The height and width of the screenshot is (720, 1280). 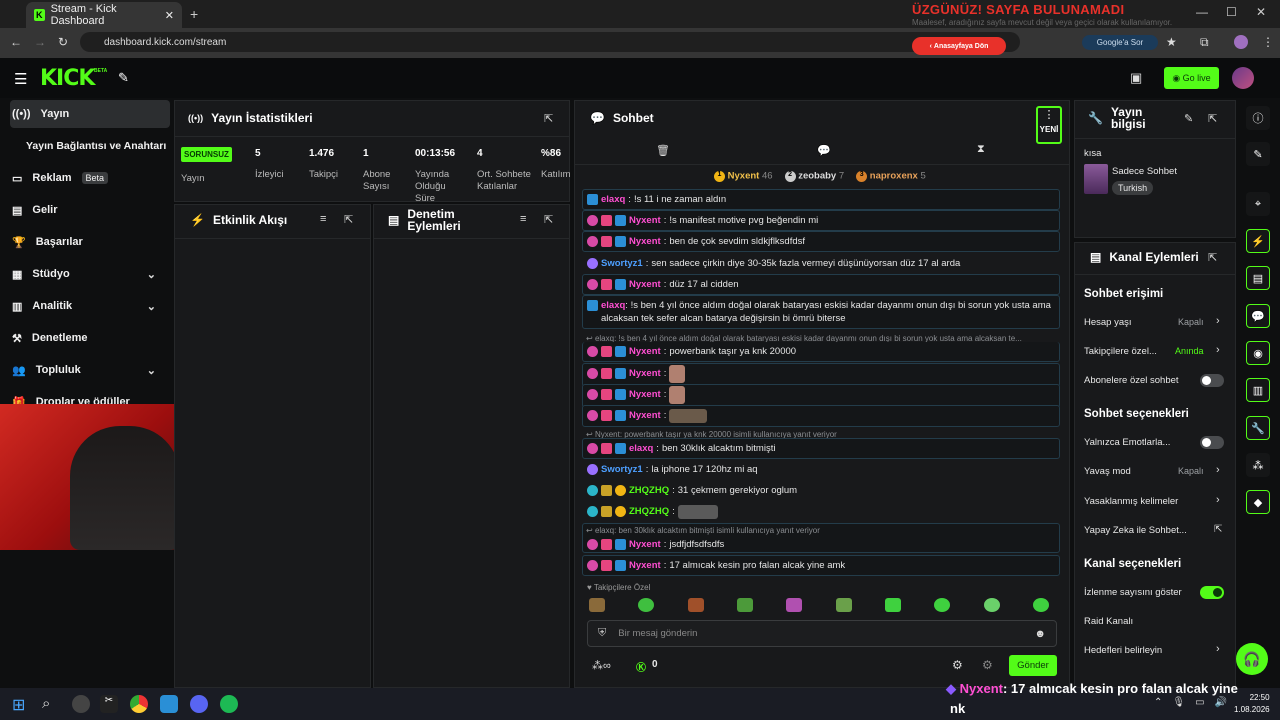 I want to click on extensions-icon: ⧉, so click(x=1204, y=42).